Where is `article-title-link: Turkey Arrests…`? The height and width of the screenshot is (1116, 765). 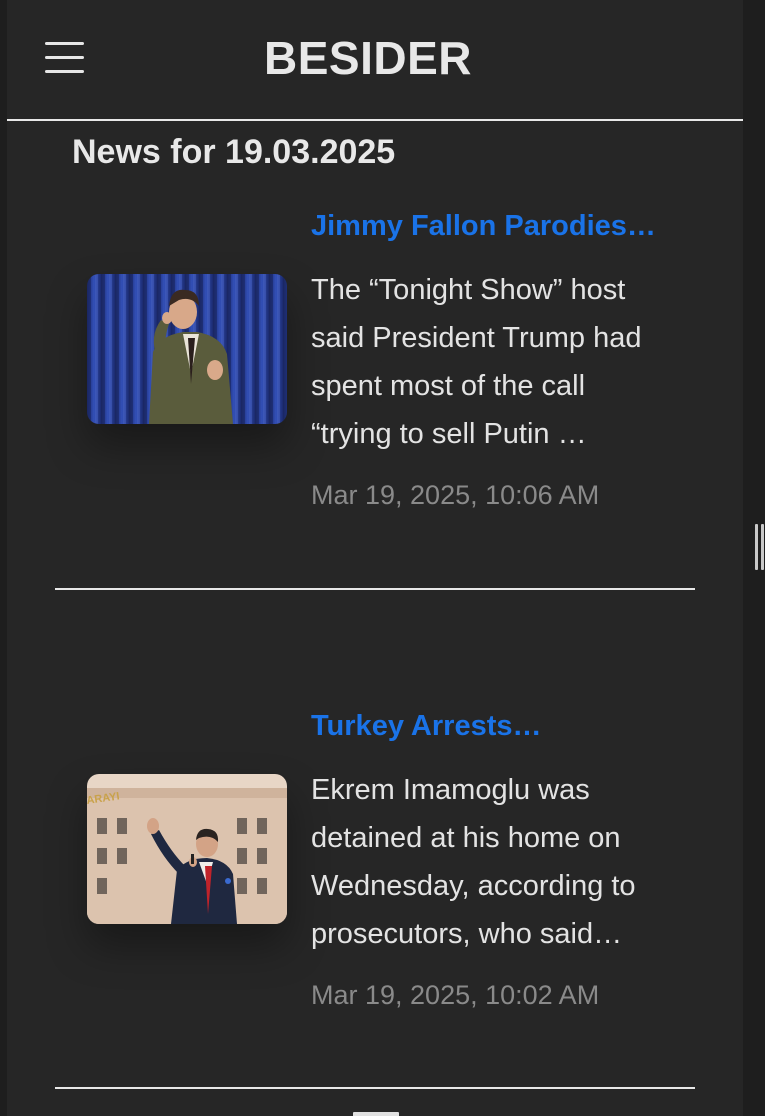 article-title-link: Turkey Arrests… is located at coordinates (491, 726).